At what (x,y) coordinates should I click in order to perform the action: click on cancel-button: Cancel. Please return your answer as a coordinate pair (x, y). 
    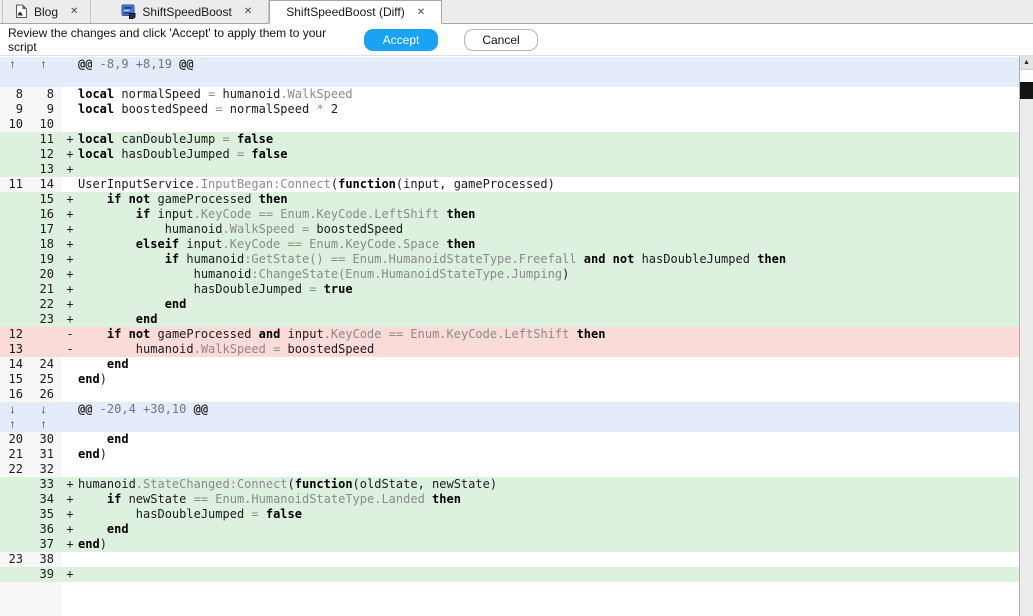
    Looking at the image, I should click on (501, 39).